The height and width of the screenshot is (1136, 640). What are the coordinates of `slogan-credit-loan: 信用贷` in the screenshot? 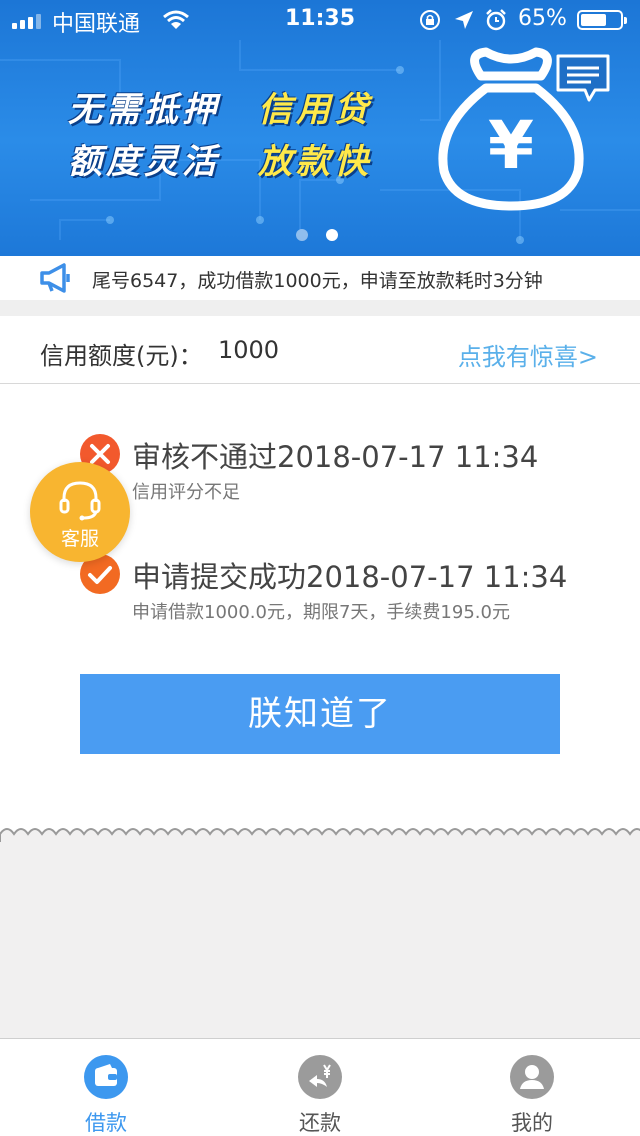 It's located at (315, 110).